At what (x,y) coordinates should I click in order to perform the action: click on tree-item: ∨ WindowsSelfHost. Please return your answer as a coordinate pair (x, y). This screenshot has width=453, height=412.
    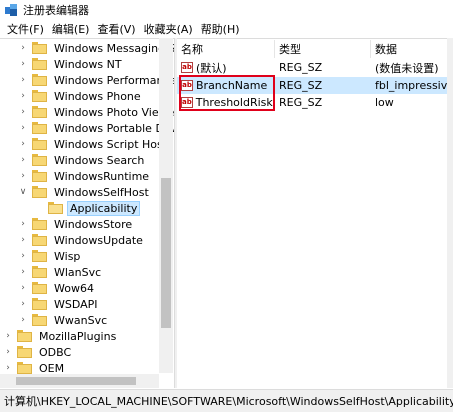
    Looking at the image, I should click on (84, 192).